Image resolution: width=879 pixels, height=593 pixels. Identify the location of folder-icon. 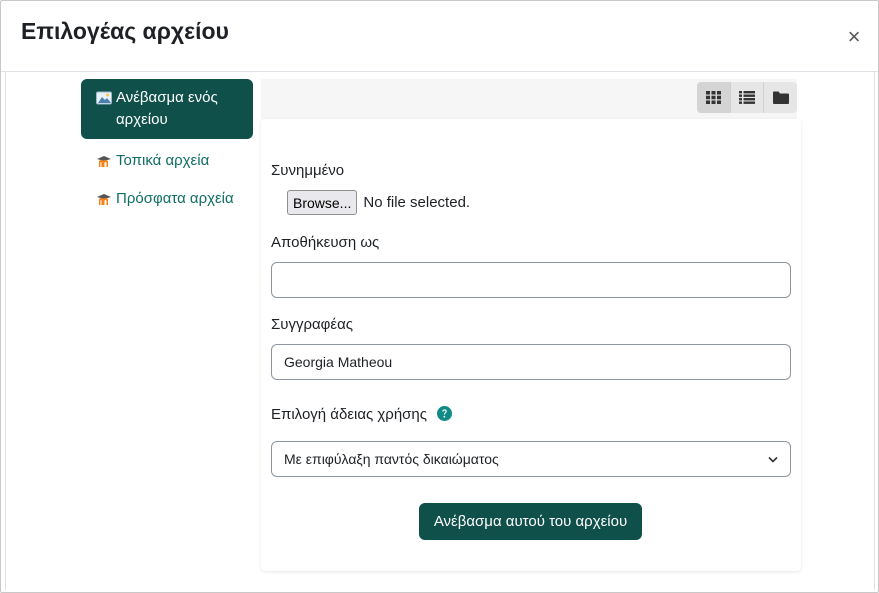
(780, 97).